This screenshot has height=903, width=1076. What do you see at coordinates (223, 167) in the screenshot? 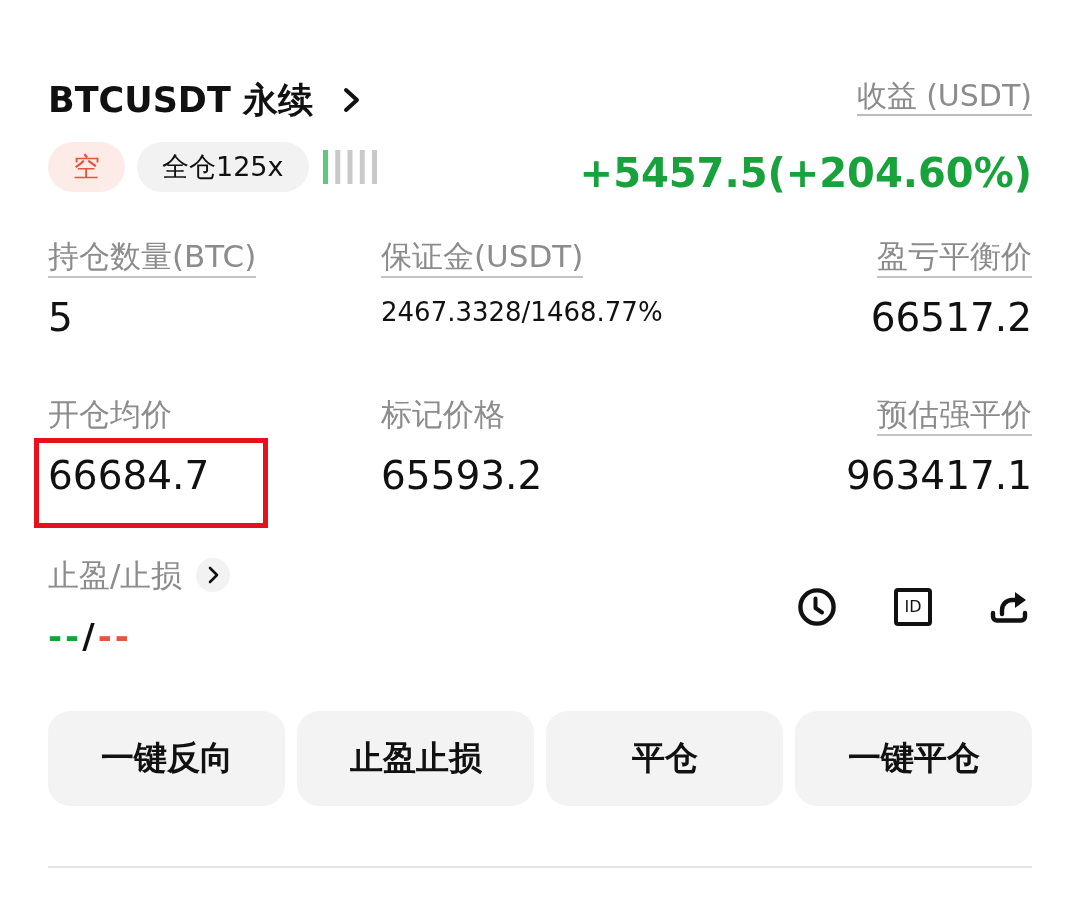
I see `margin-mode-tag: 全仓125x` at bounding box center [223, 167].